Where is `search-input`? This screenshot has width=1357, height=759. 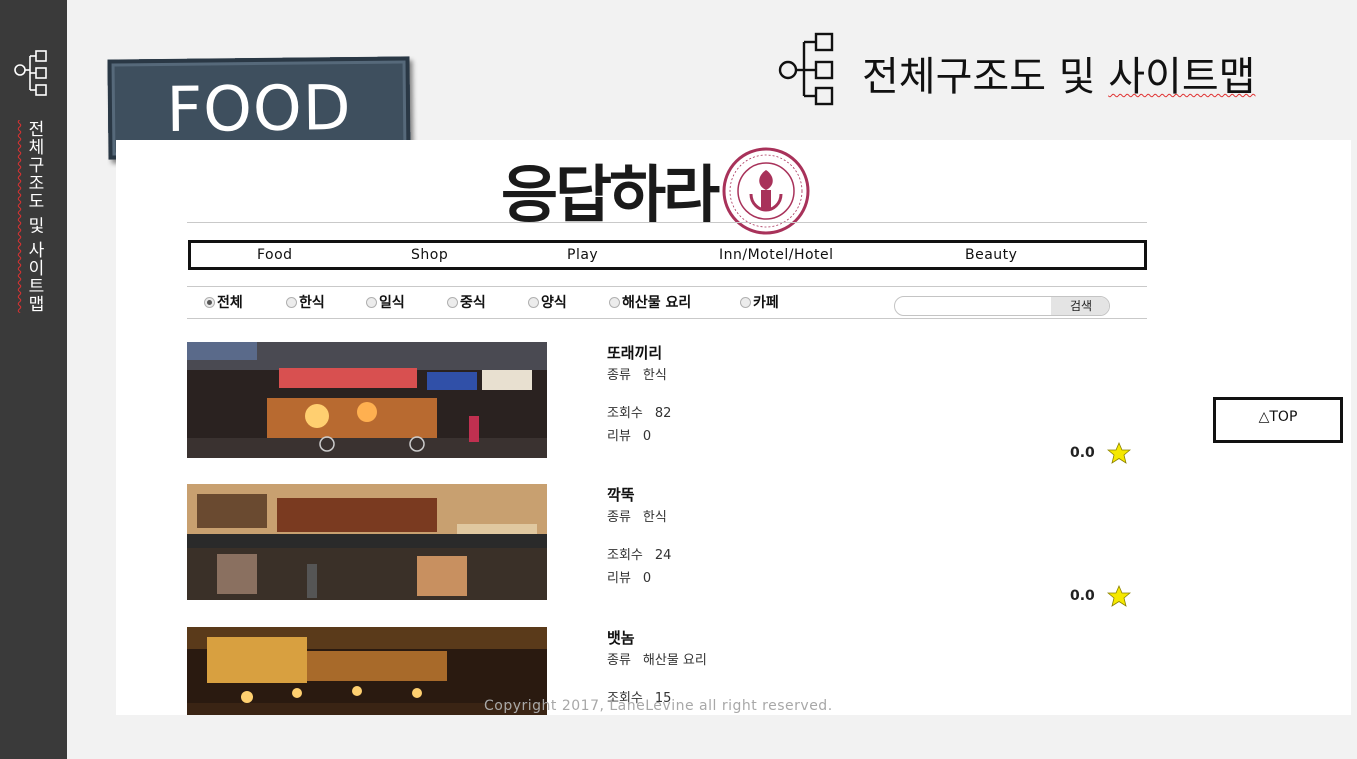 search-input is located at coordinates (973, 306).